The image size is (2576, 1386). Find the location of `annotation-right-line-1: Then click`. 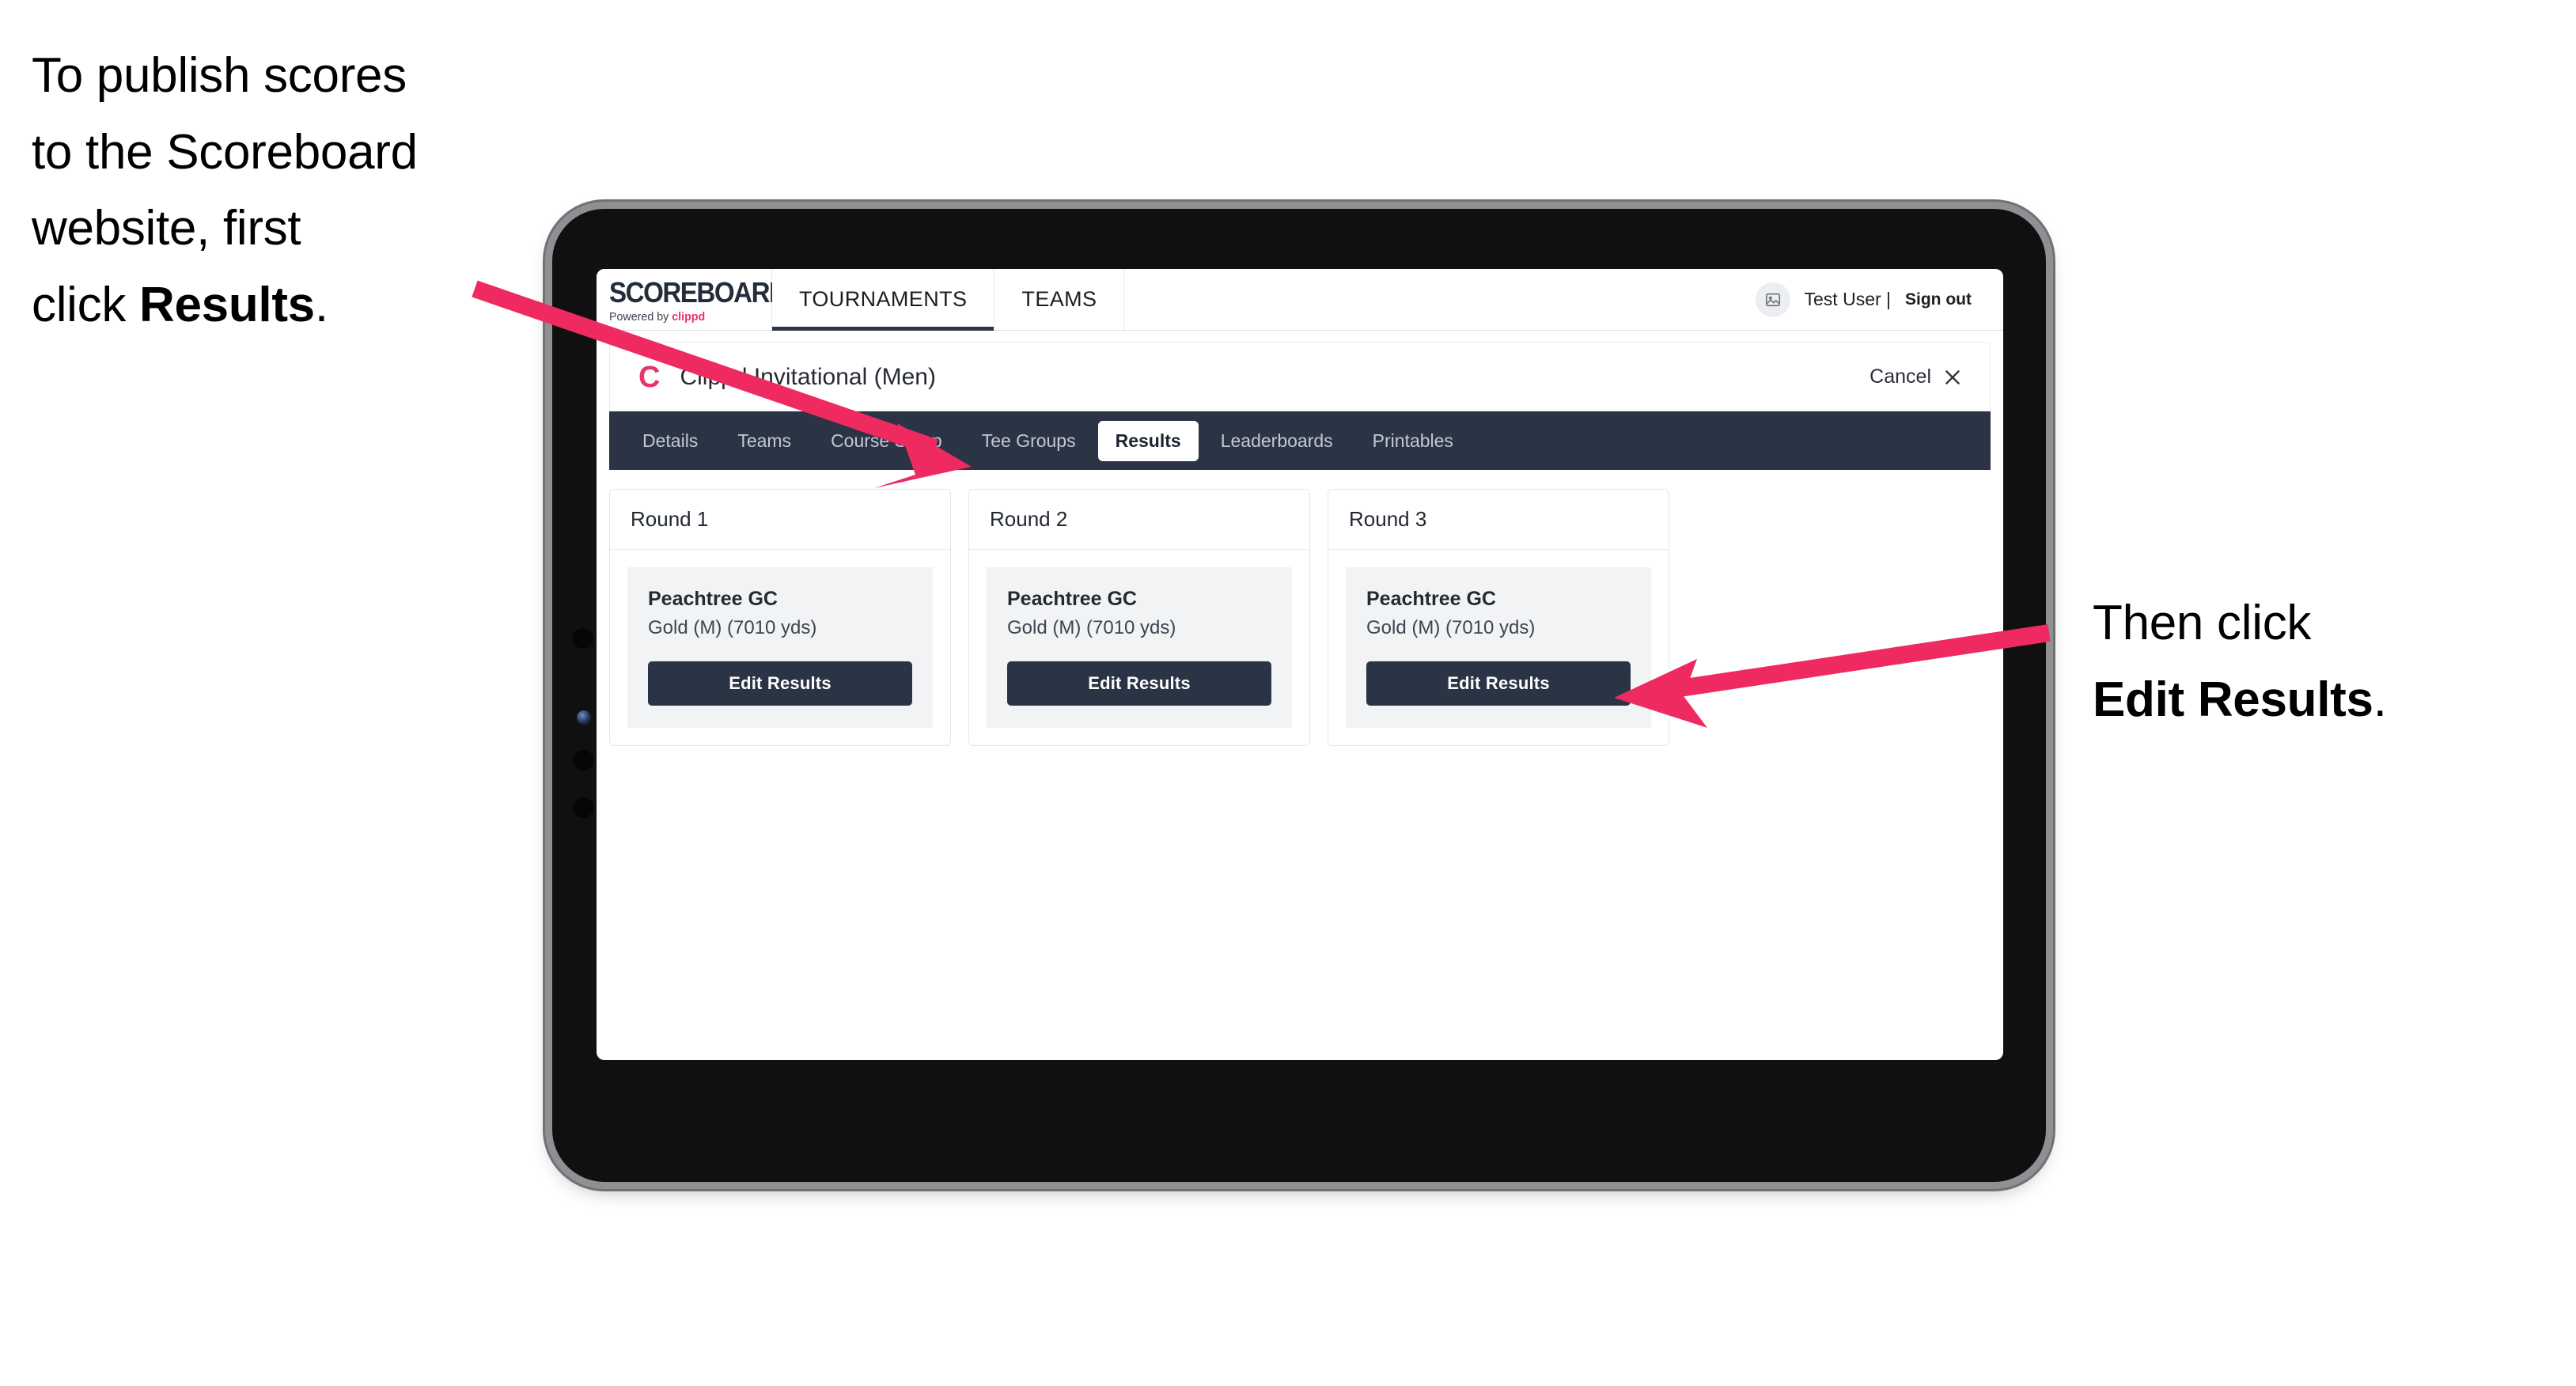

annotation-right-line-1: Then click is located at coordinates (2202, 623).